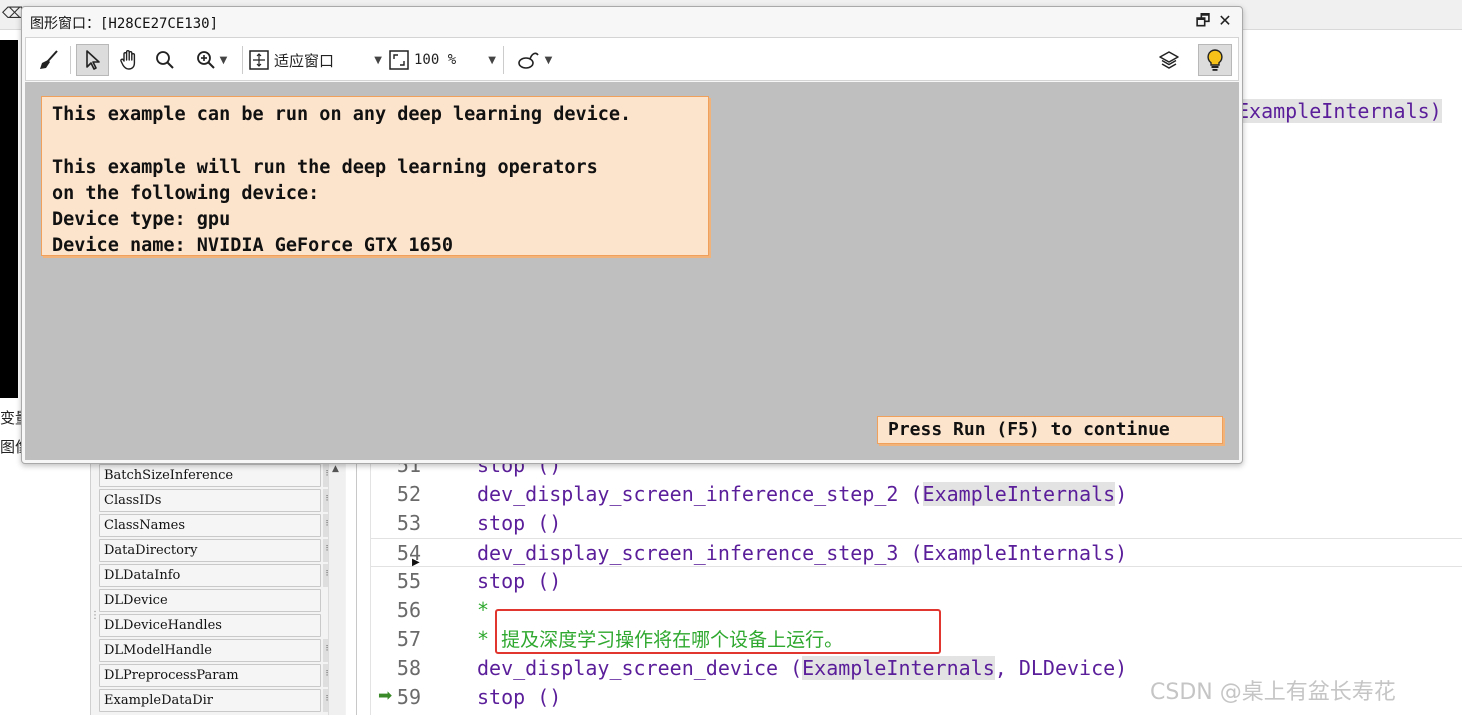 Image resolution: width=1462 pixels, height=715 pixels. What do you see at coordinates (210, 625) in the screenshot?
I see `variable-row: DLDeviceHandles` at bounding box center [210, 625].